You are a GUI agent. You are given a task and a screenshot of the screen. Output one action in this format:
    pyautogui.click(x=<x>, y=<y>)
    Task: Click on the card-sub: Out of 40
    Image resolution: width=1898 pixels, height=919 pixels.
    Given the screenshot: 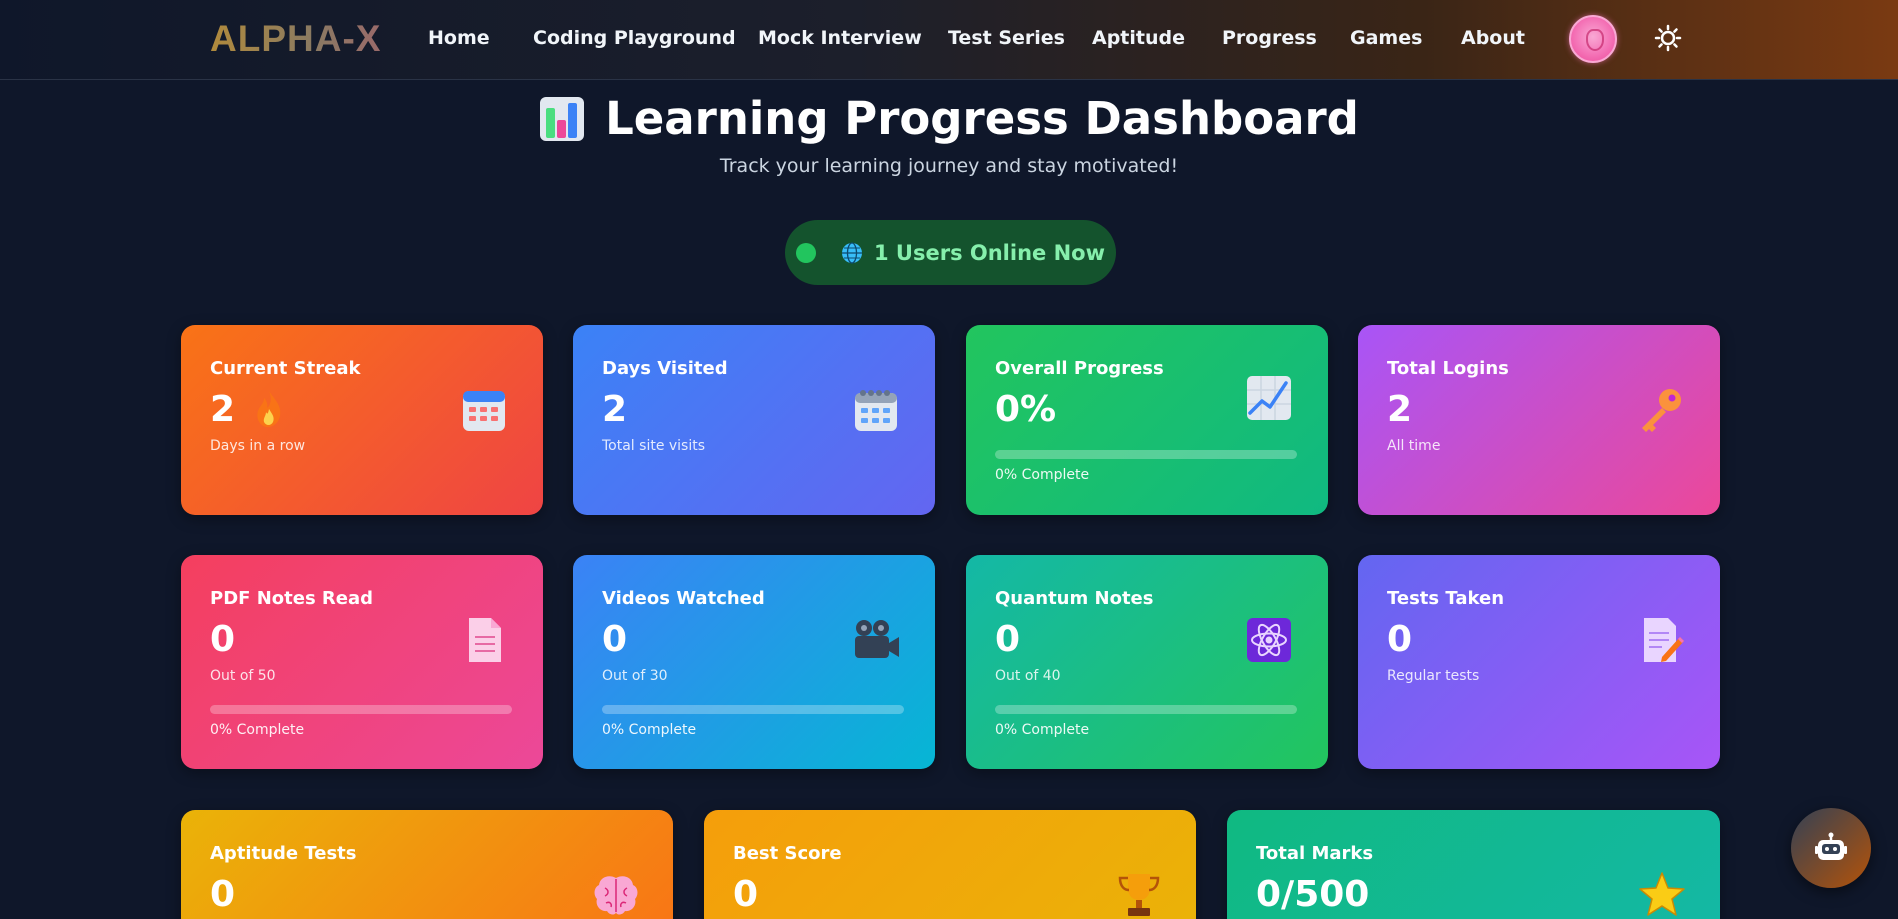 What is the action you would take?
    pyautogui.click(x=1028, y=676)
    